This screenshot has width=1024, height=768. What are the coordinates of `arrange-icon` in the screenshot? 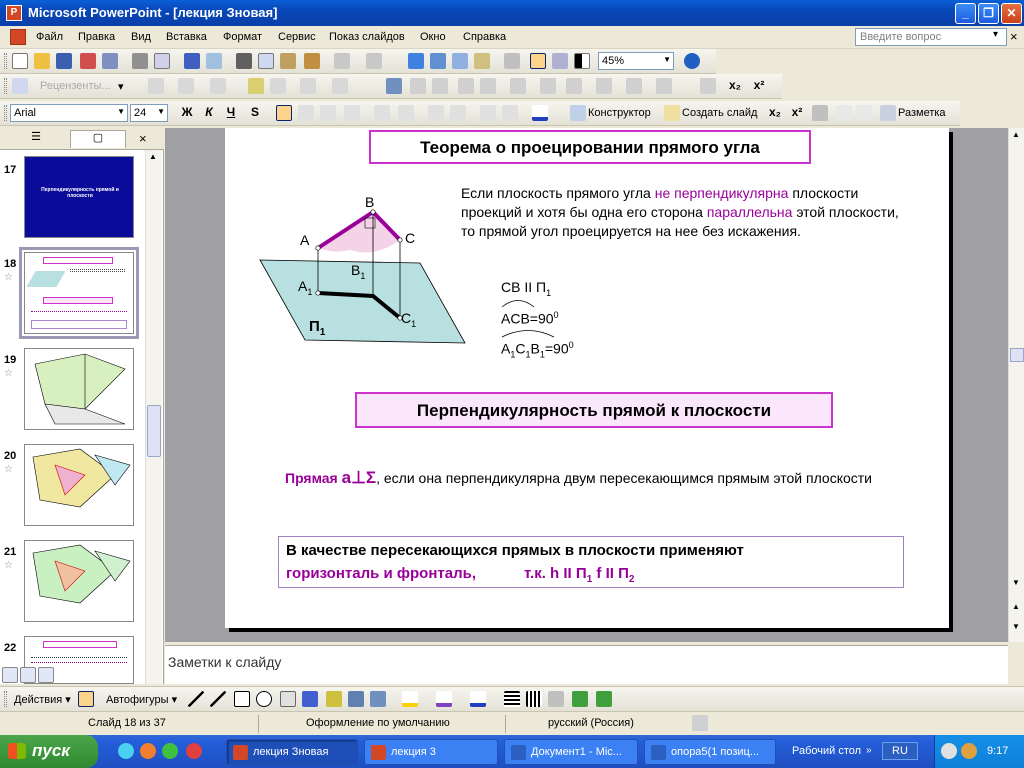 It's located at (708, 86).